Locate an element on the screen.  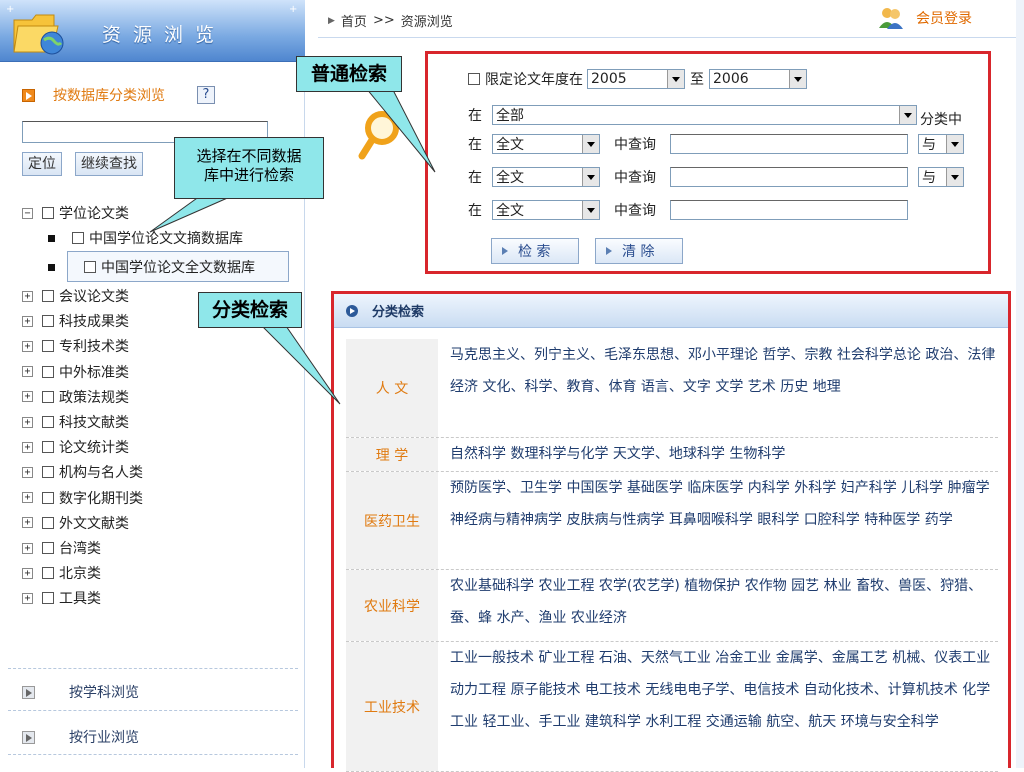
tree-item: + 论文统计类 is located at coordinates (75, 447).